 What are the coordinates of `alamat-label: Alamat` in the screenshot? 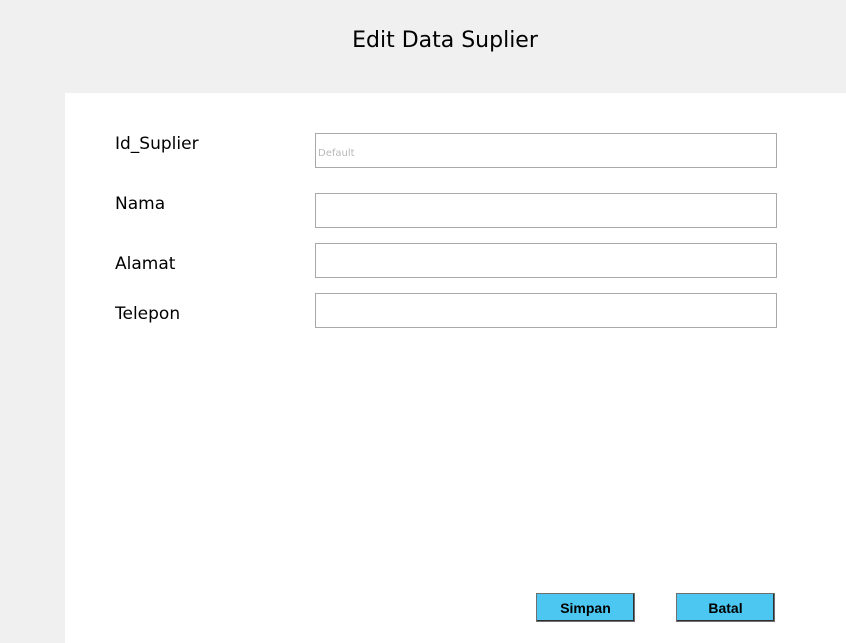 It's located at (145, 264).